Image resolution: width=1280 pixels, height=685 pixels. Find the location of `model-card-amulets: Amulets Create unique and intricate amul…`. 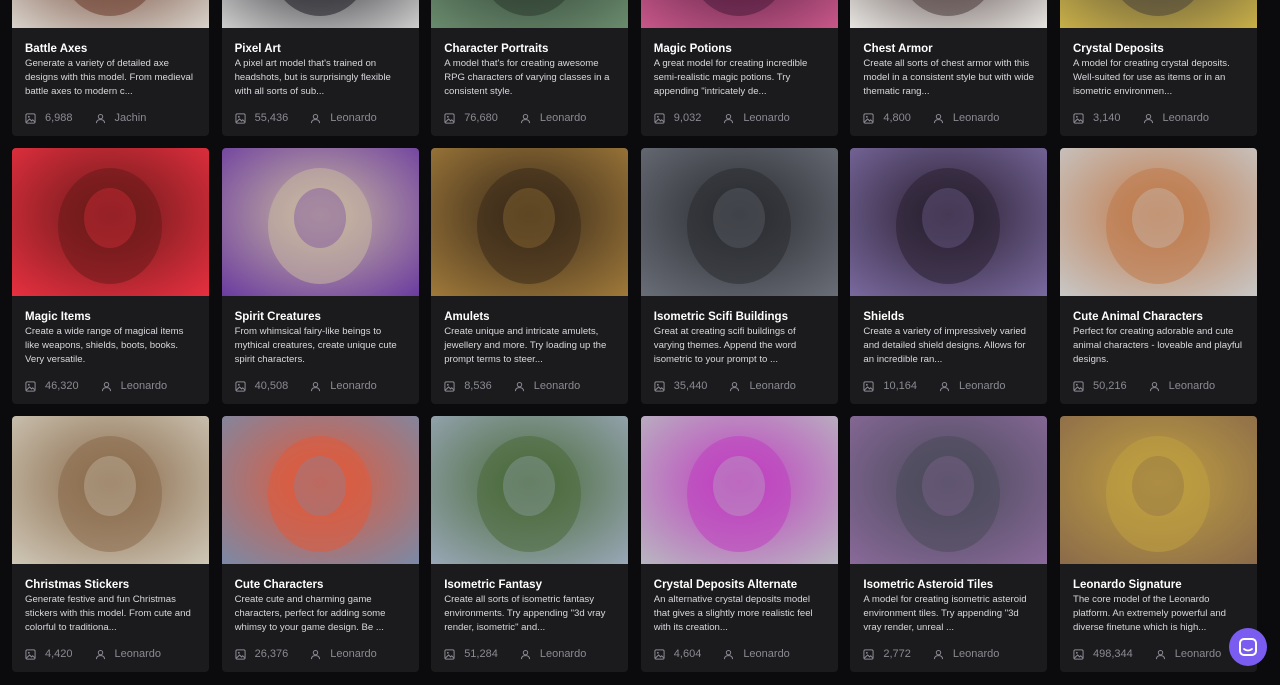

model-card-amulets: Amulets Create unique and intricate amul… is located at coordinates (530, 276).